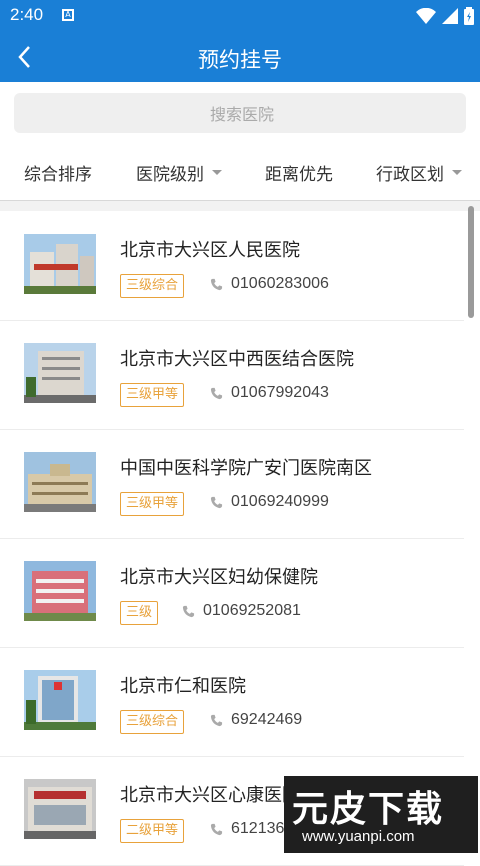 Image resolution: width=480 pixels, height=866 pixels. What do you see at coordinates (232, 593) in the screenshot?
I see `hospital-item: 北京市大兴区妇幼保健院 三级 01069252081` at bounding box center [232, 593].